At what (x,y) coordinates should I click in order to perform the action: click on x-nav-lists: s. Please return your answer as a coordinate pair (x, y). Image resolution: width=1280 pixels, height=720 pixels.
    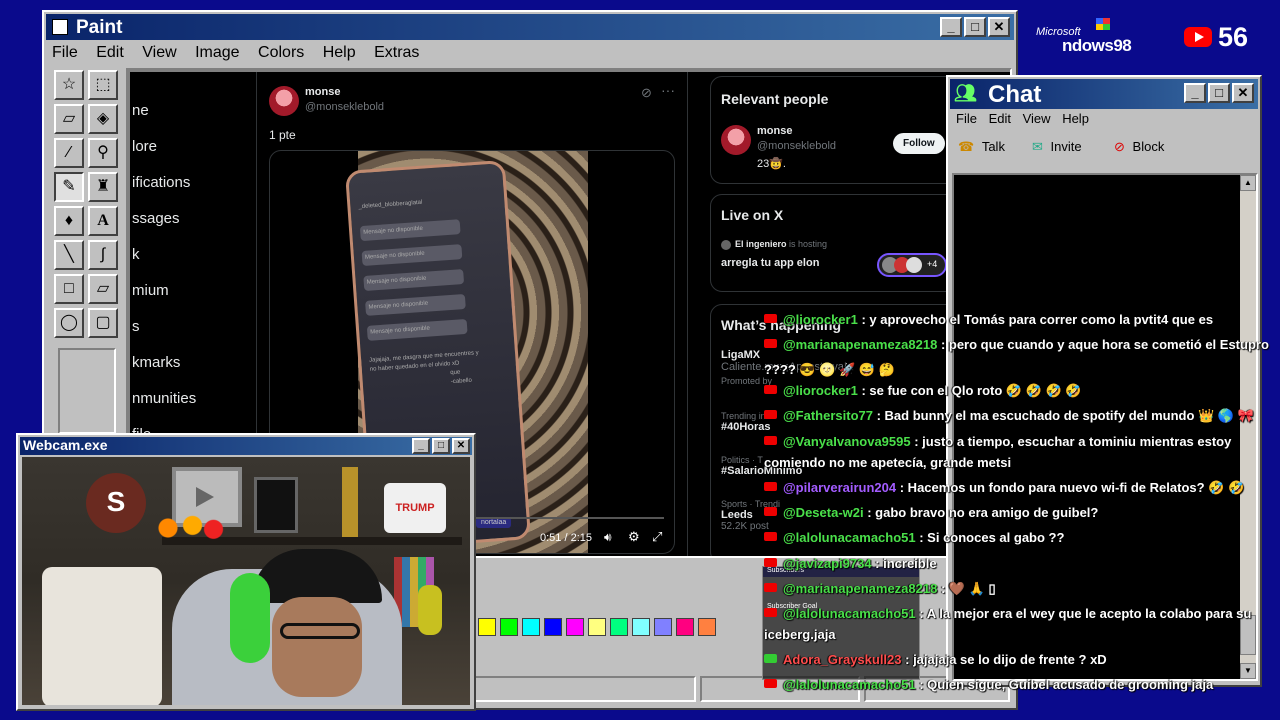
    Looking at the image, I should click on (136, 326).